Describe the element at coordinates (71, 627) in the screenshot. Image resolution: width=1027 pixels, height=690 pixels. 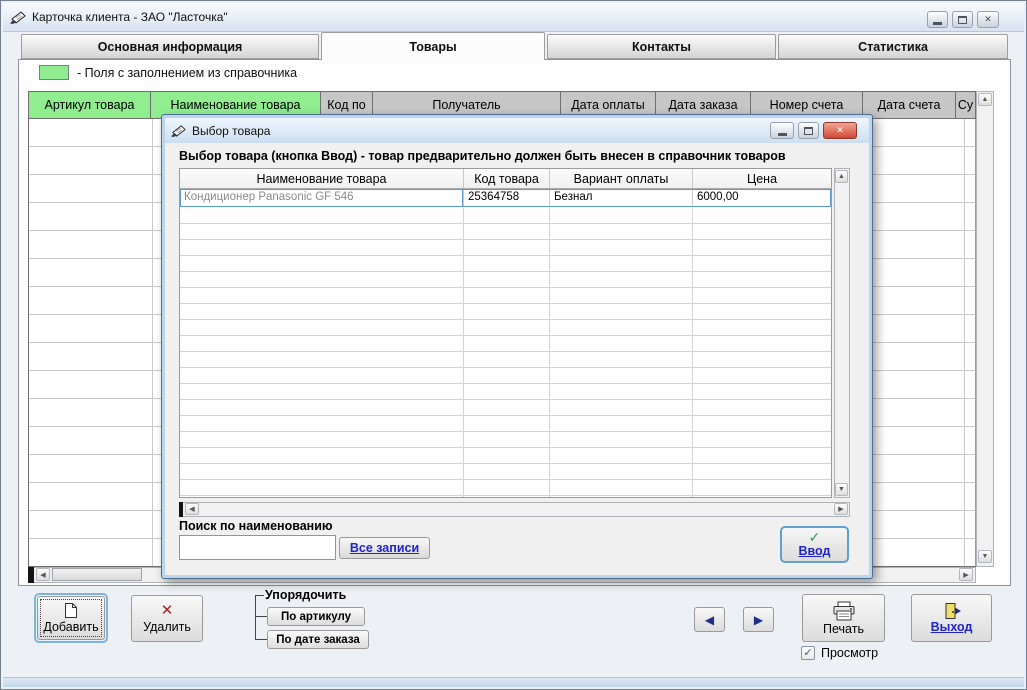
I see `add-button-label: Добавить` at that location.